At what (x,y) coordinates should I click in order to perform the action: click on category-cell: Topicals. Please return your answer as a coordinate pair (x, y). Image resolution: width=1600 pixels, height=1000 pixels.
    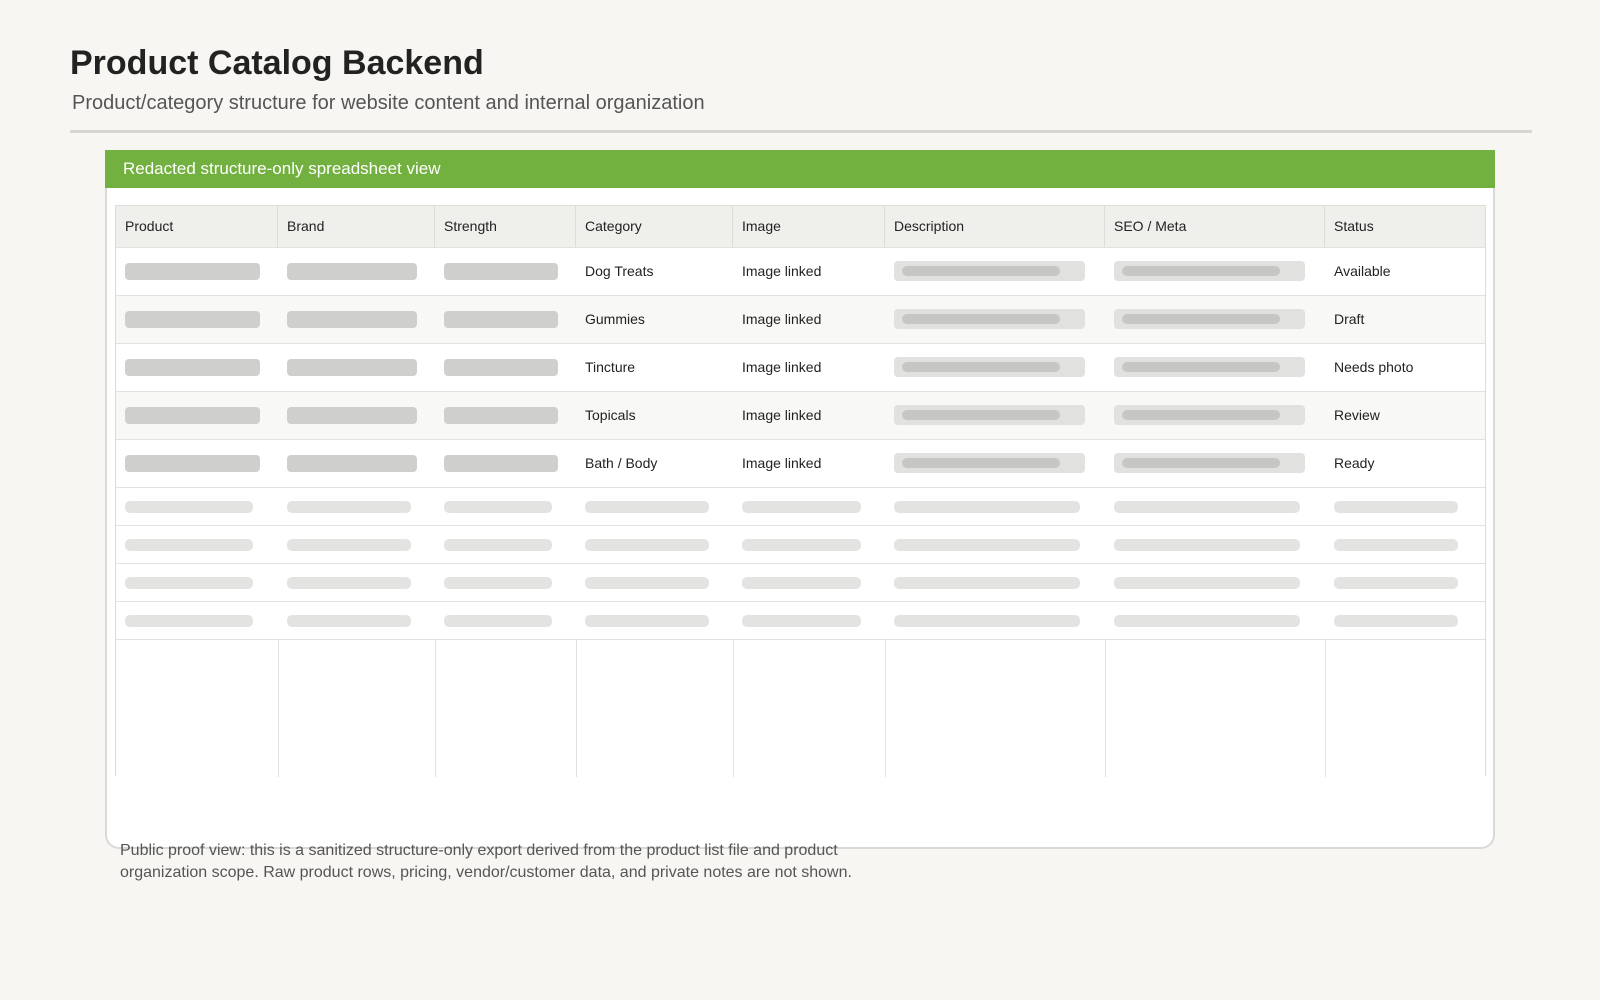
    Looking at the image, I should click on (610, 415).